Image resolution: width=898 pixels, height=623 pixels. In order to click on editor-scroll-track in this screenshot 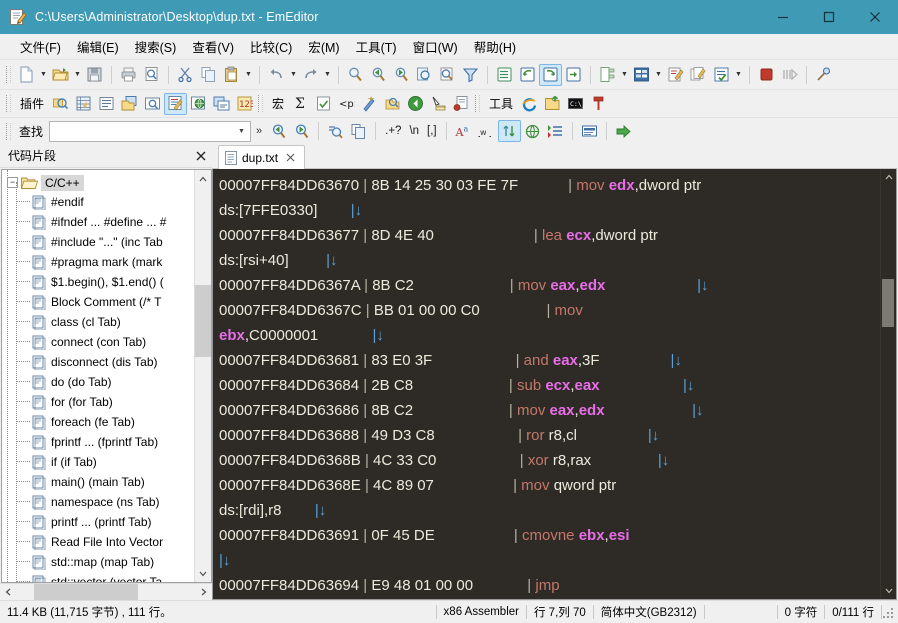, I will do `click(888, 384)`.